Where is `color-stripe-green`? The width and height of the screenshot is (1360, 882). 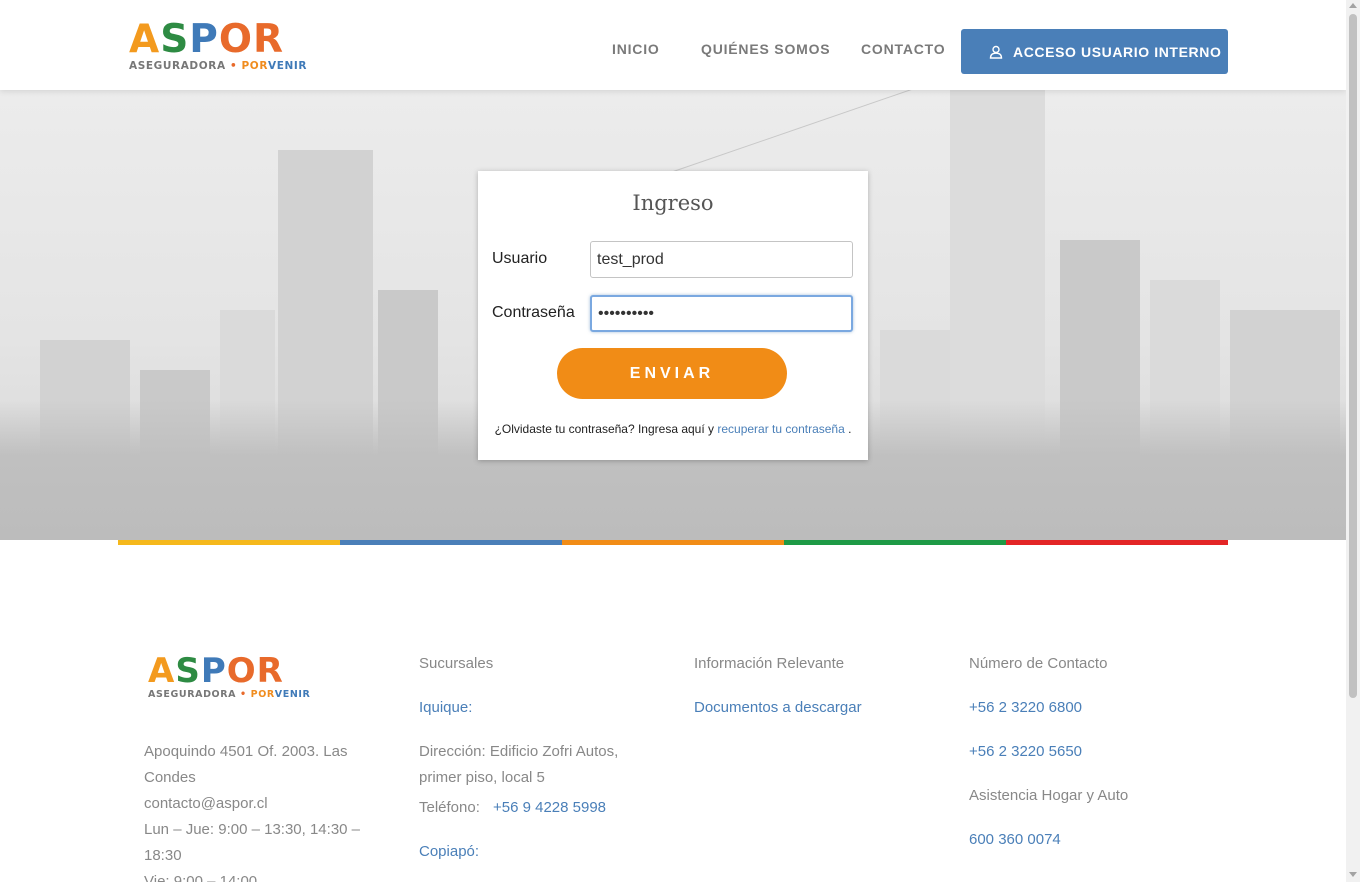
color-stripe-green is located at coordinates (895, 542).